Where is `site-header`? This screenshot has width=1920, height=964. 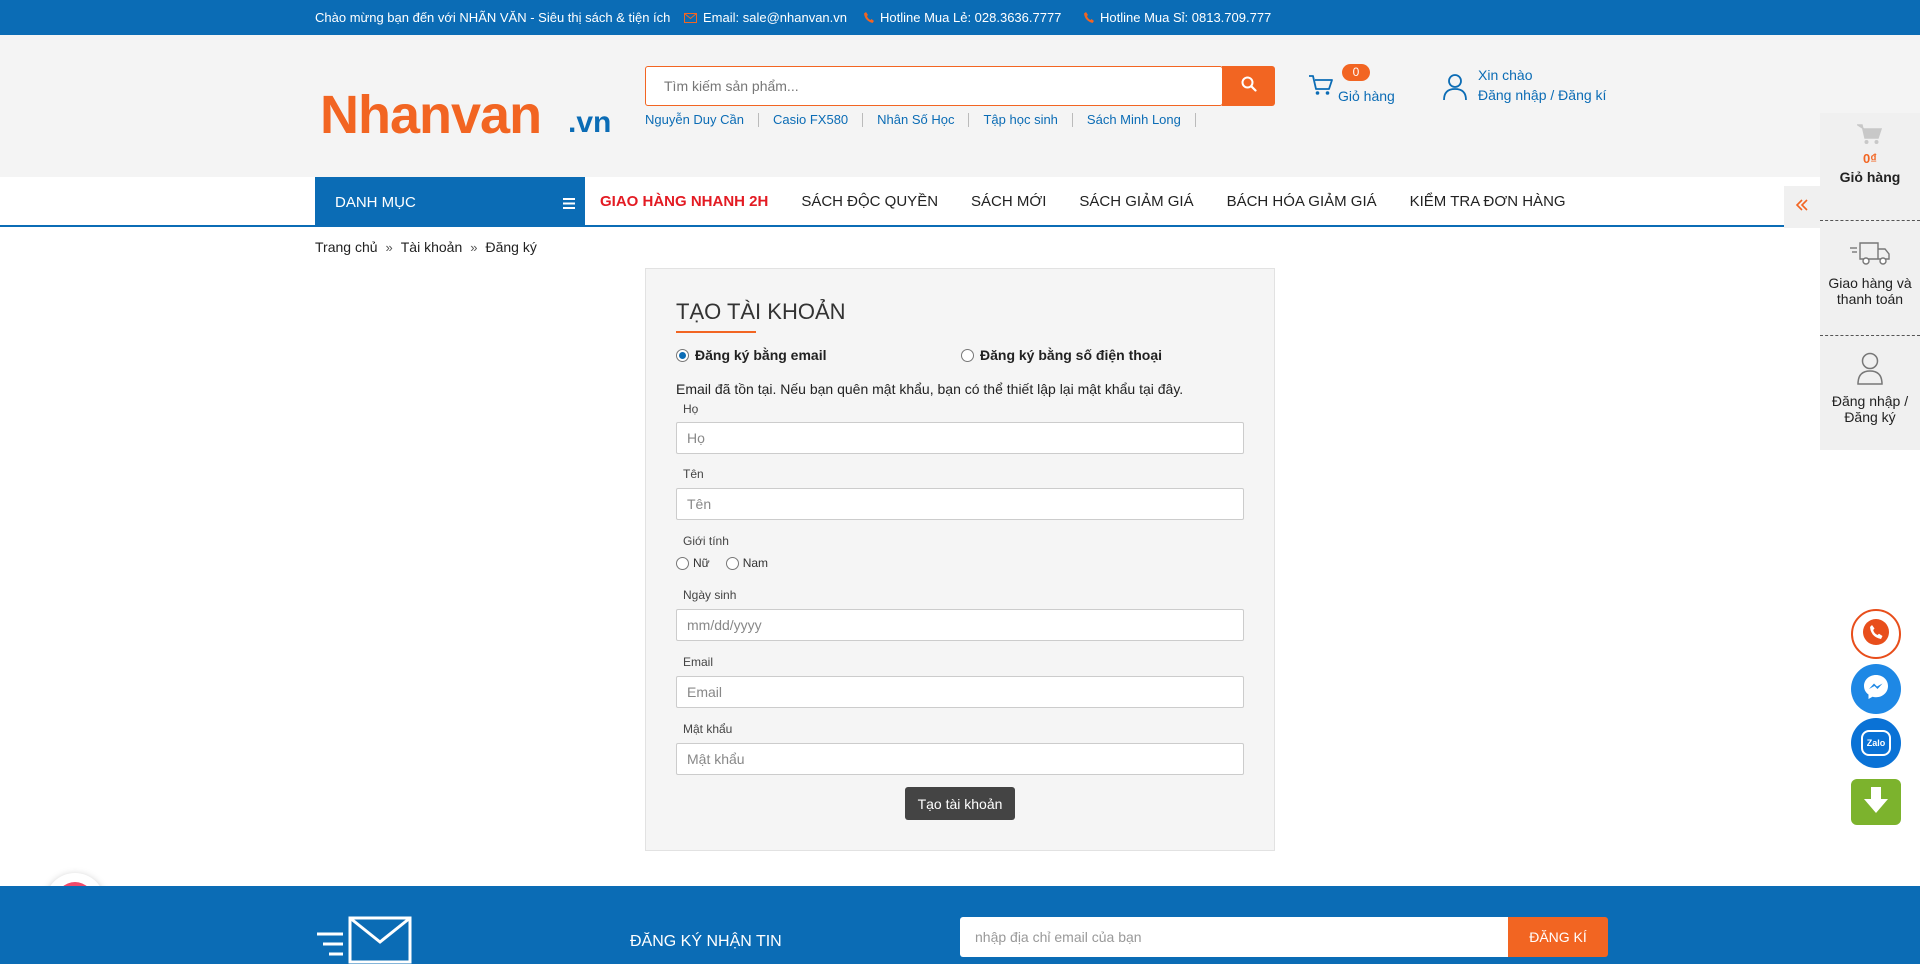
site-header is located at coordinates (960, 106).